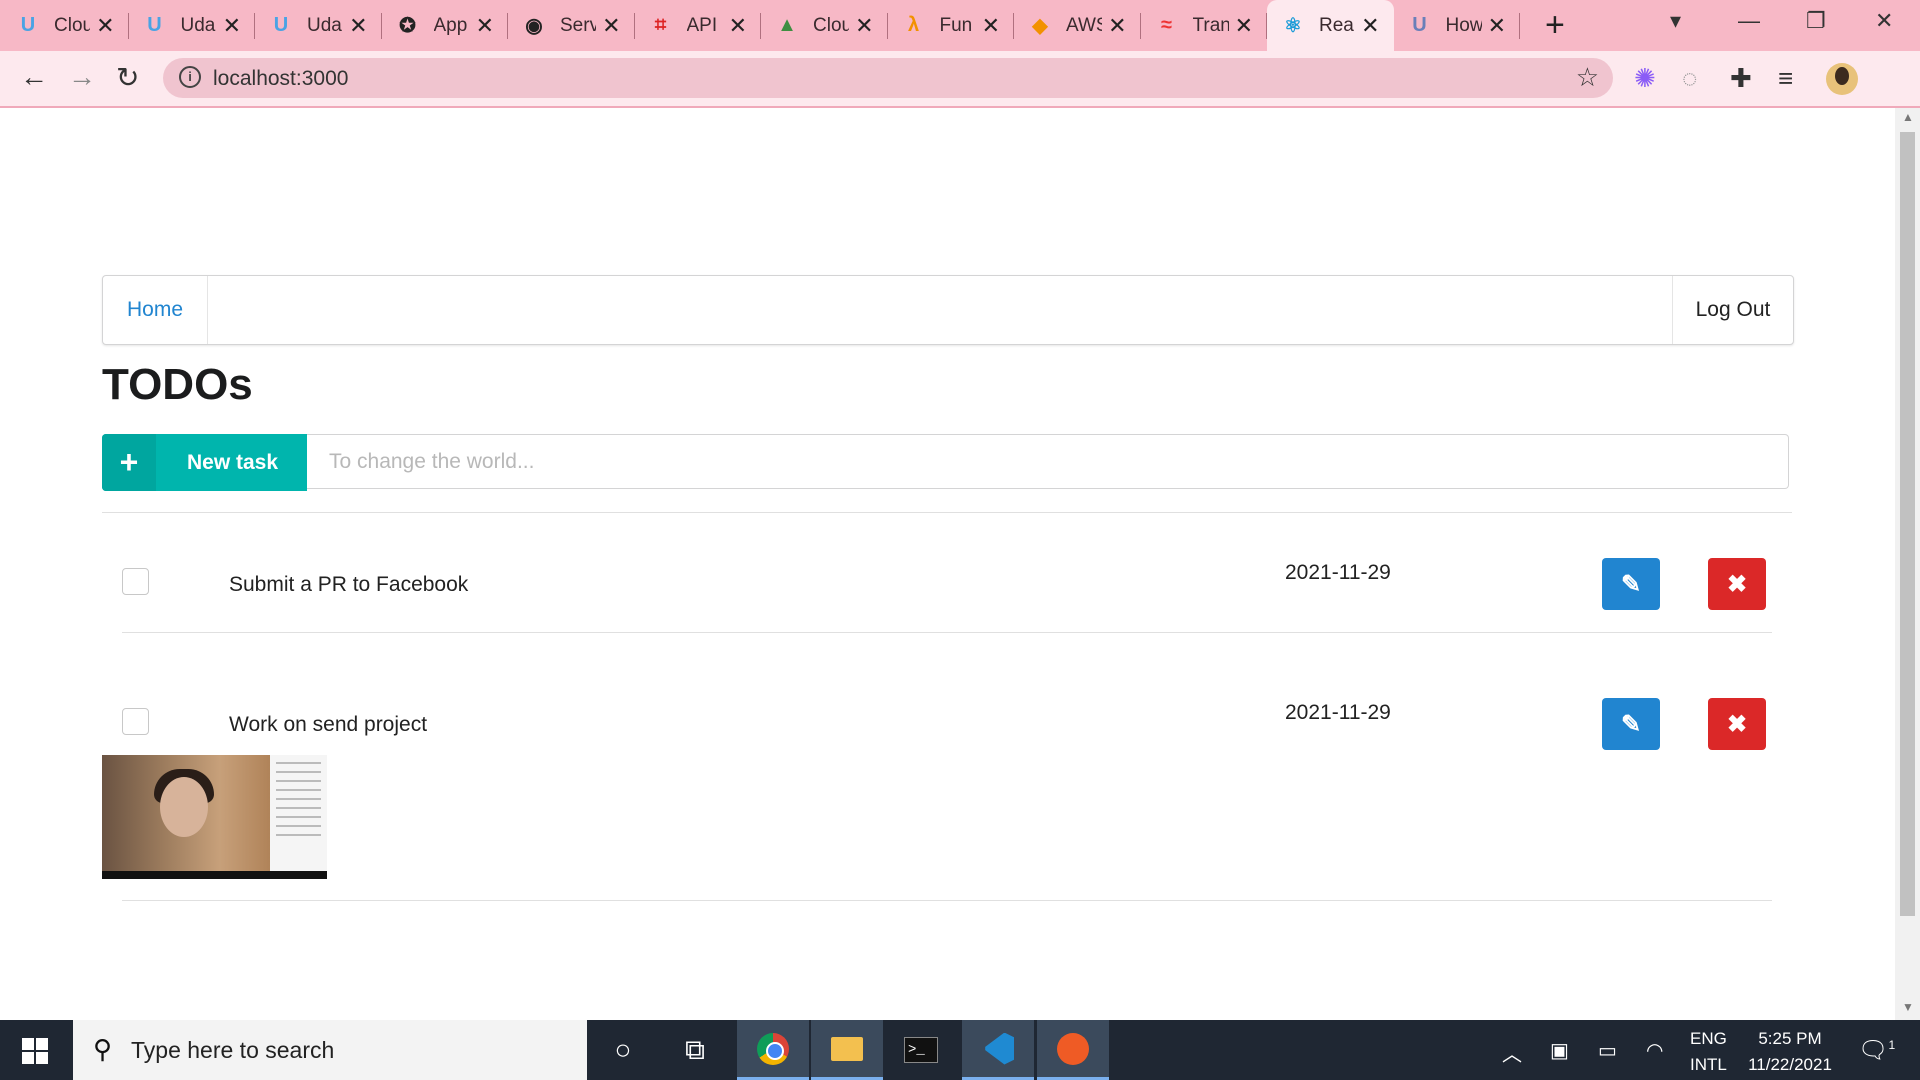 The image size is (1920, 1080). I want to click on close-window-icon: ✕, so click(1884, 21).